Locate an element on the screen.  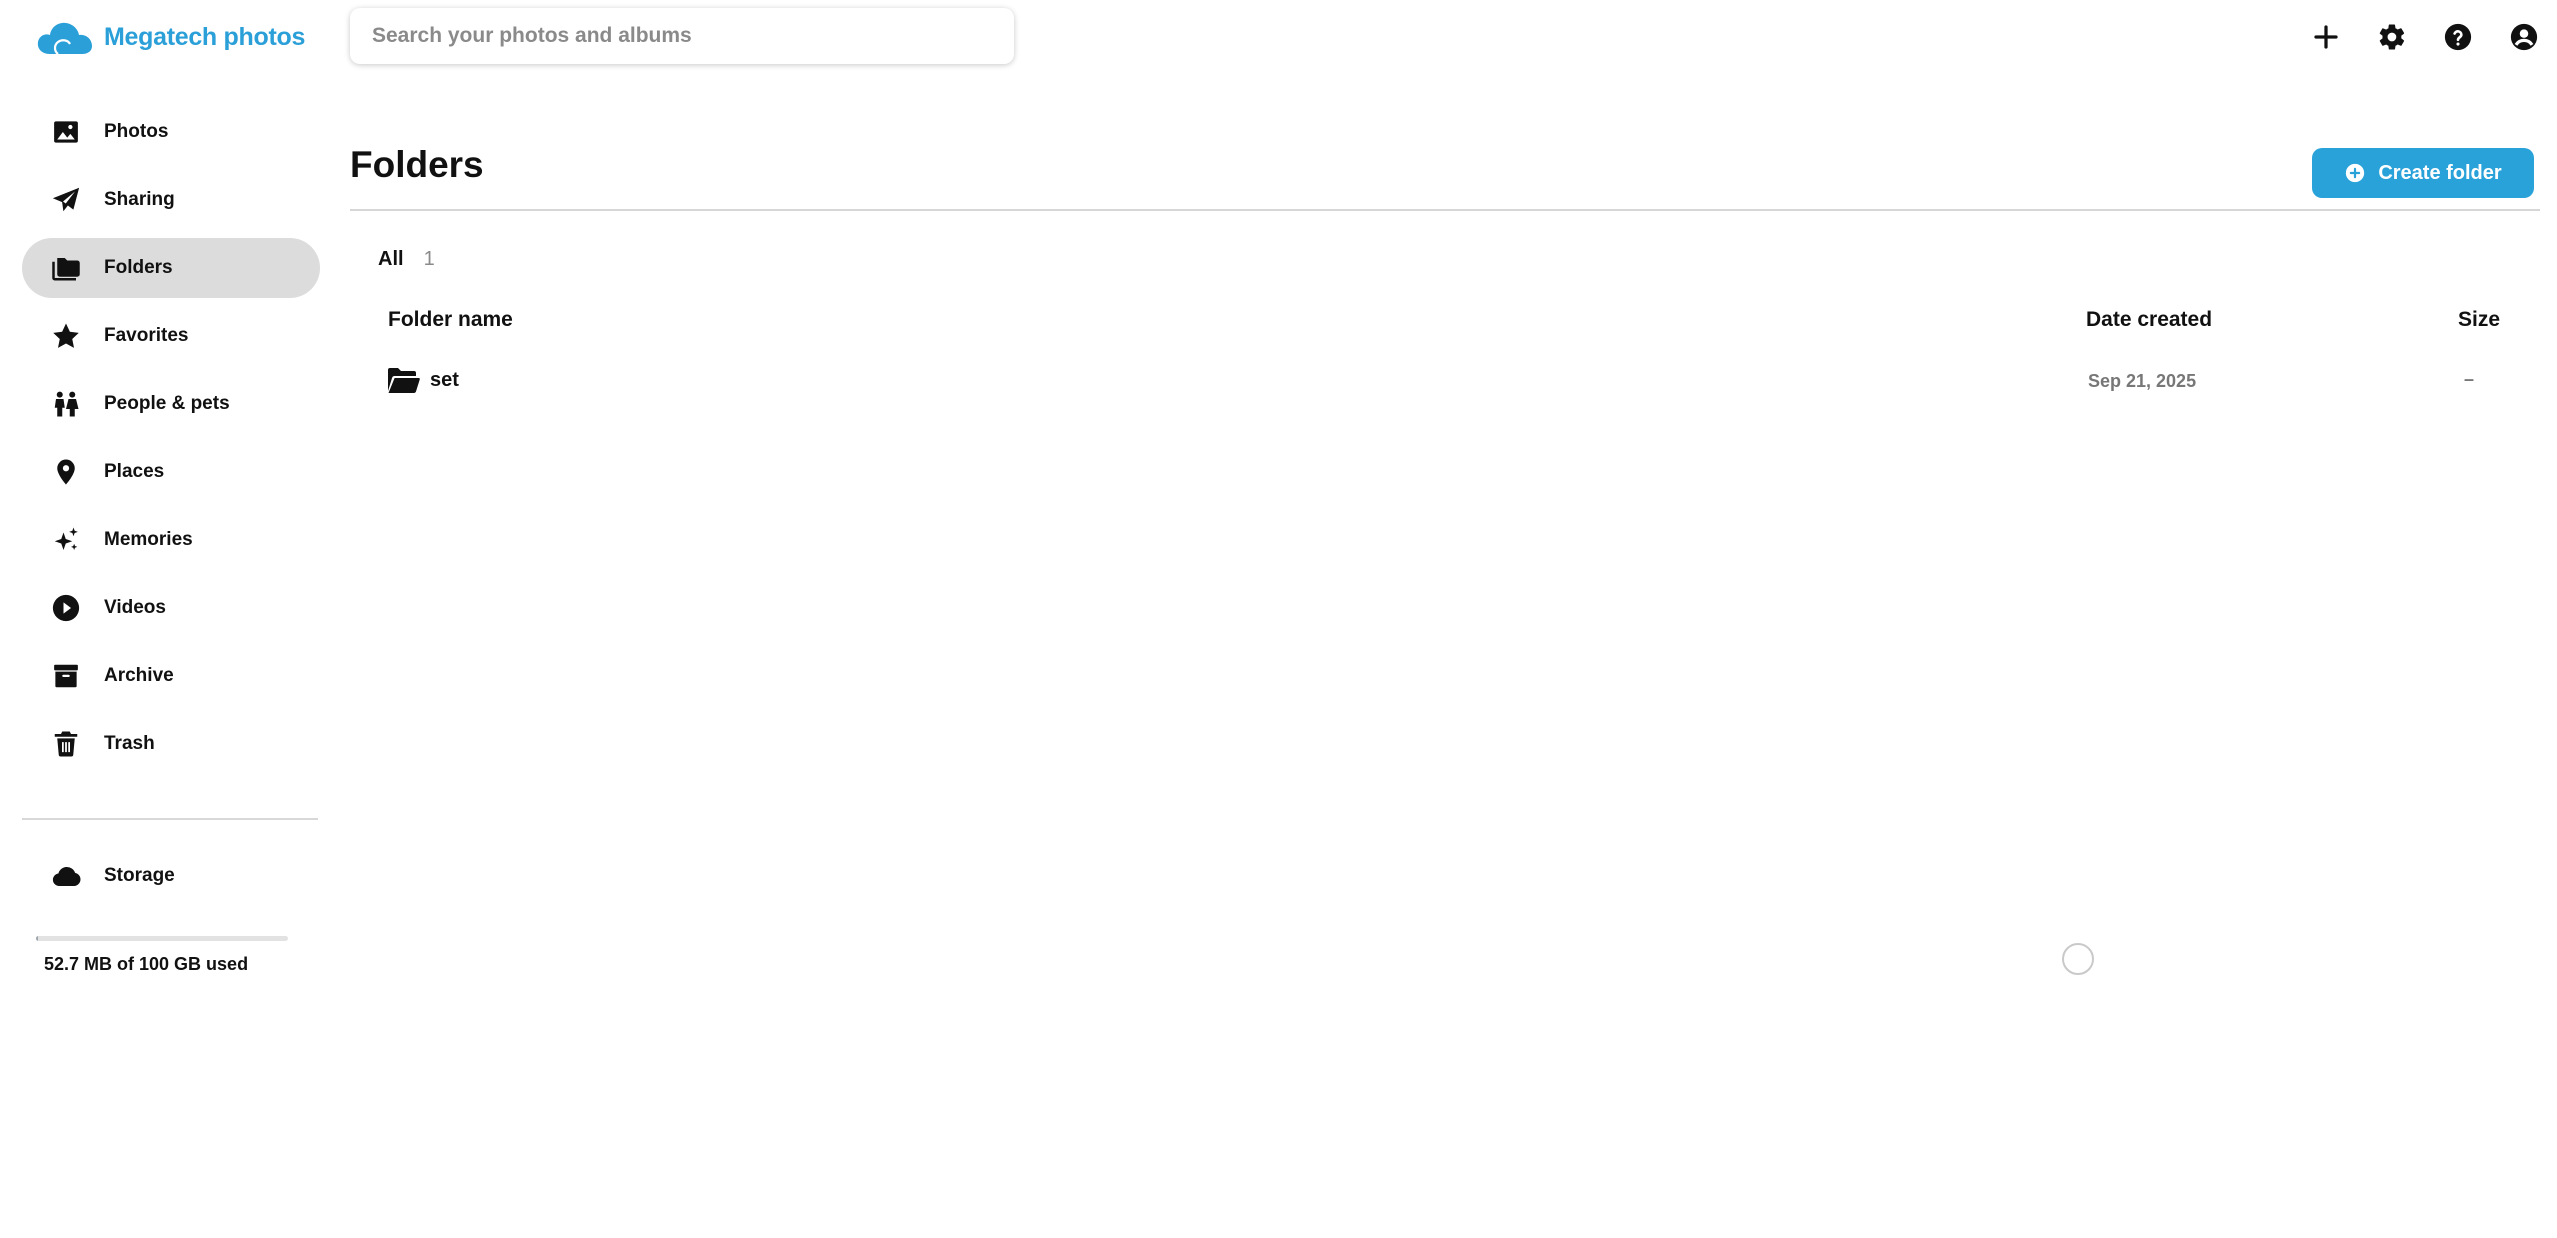
sidebar-item-sharing: Sharing is located at coordinates (171, 200).